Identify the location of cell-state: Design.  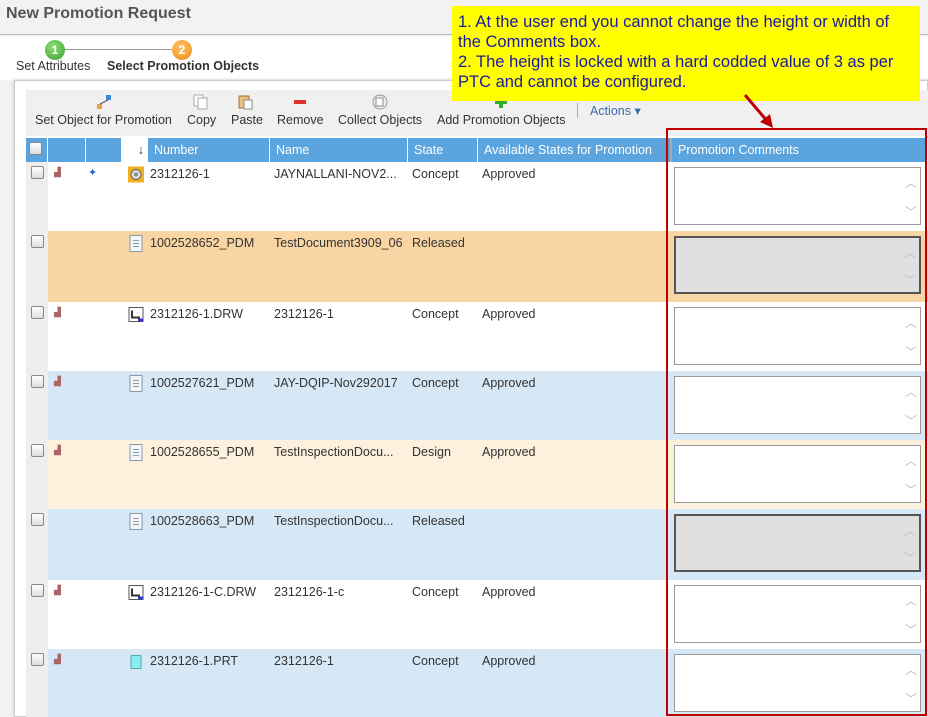
(431, 452).